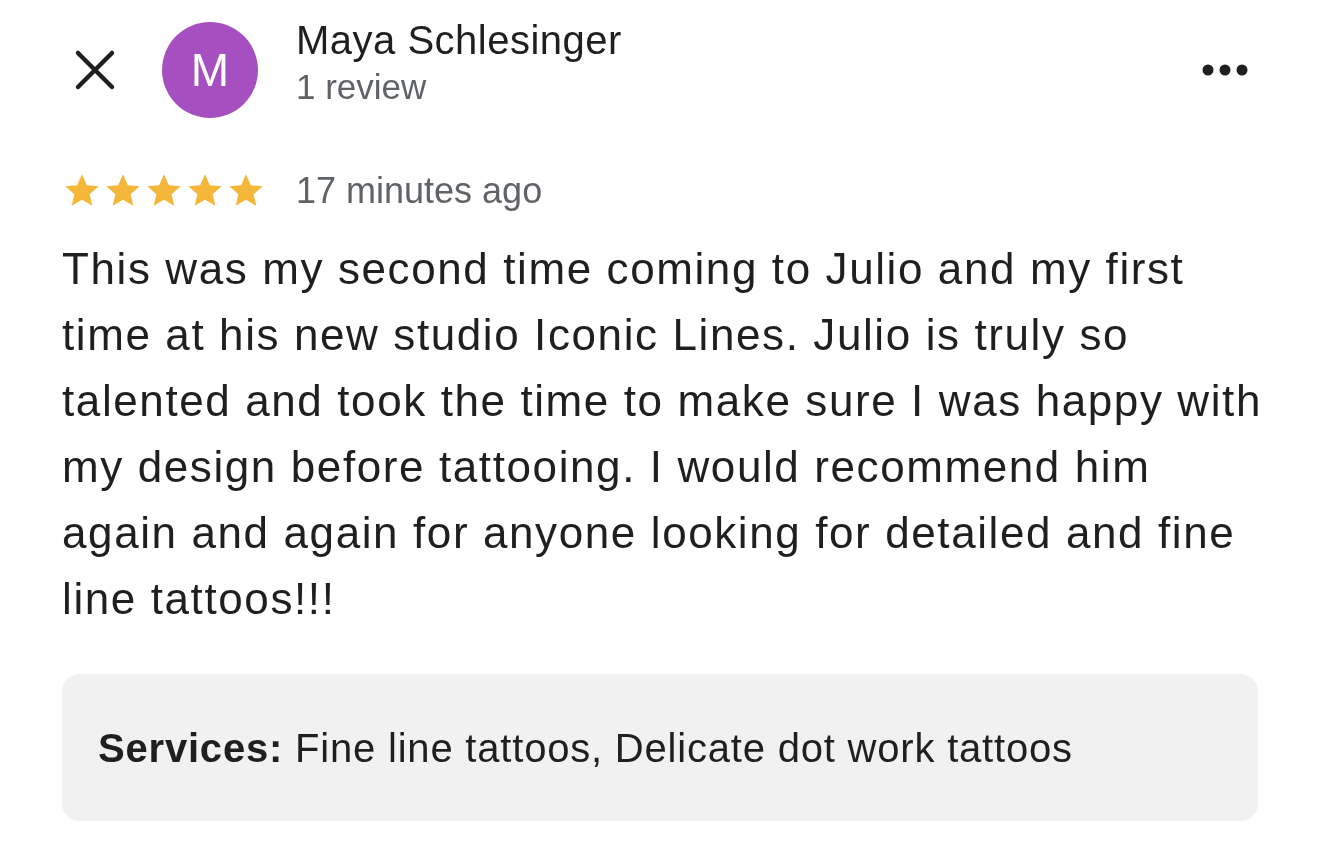 The height and width of the screenshot is (859, 1320). What do you see at coordinates (95, 70) in the screenshot?
I see `close-button` at bounding box center [95, 70].